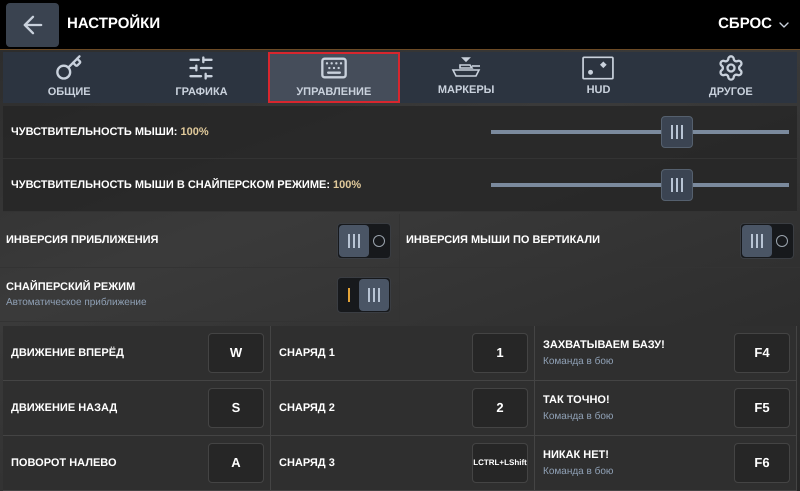 This screenshot has height=491, width=800. Describe the element at coordinates (762, 408) in the screenshot. I see `key-binding-button: F5` at that location.